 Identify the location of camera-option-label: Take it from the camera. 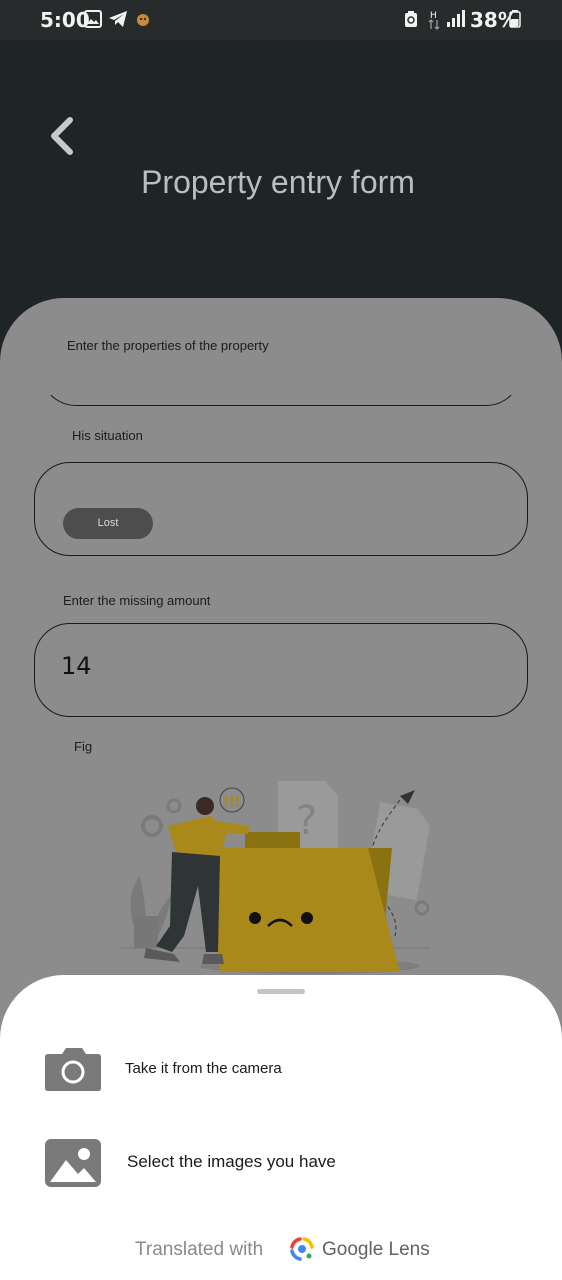
(203, 1068).